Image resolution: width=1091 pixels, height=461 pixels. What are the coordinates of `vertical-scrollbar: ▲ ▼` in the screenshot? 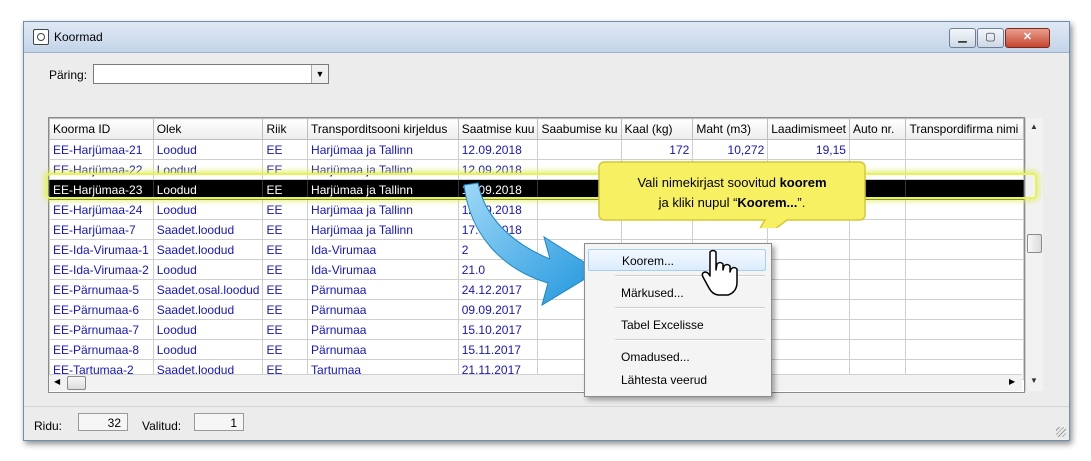 It's located at (1034, 254).